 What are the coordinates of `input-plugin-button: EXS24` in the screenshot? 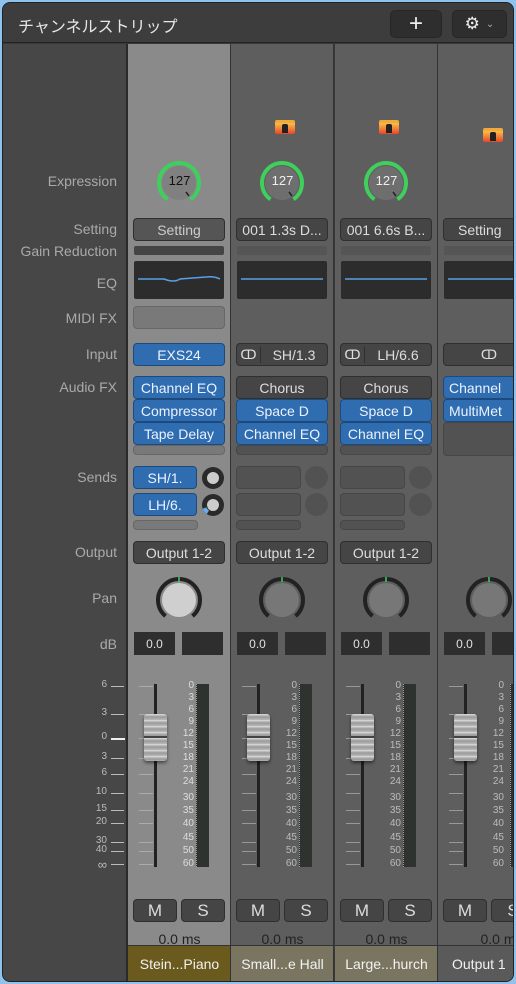 It's located at (179, 354).